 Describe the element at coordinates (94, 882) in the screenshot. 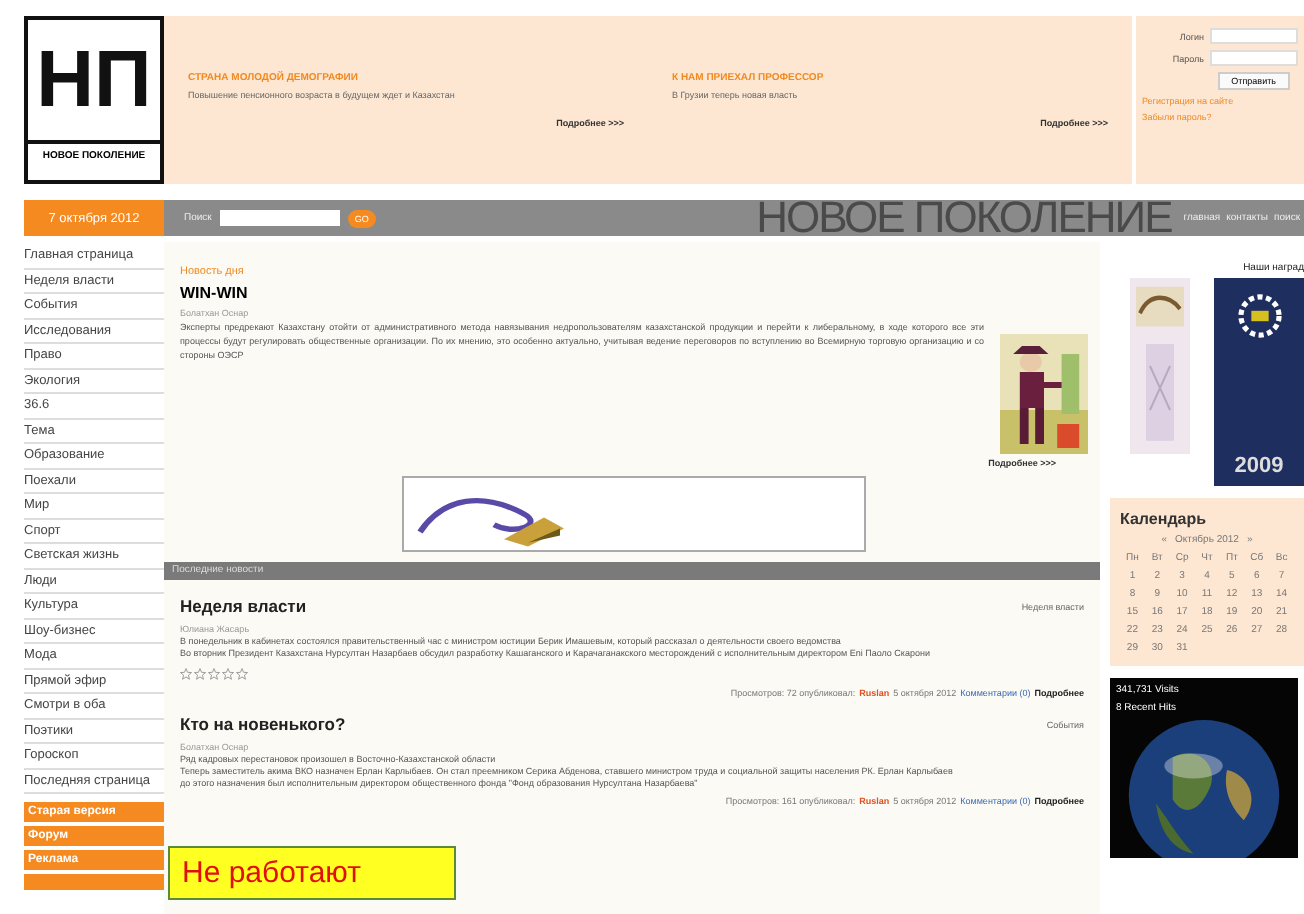

I see `sidebar-button` at that location.